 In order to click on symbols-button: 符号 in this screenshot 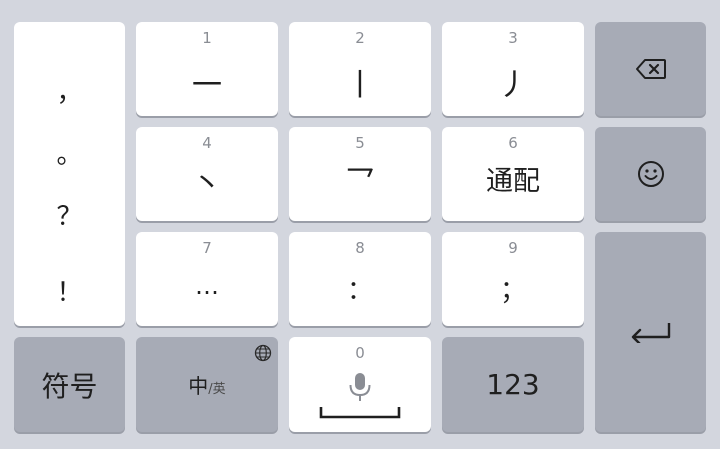, I will do `click(69, 384)`.